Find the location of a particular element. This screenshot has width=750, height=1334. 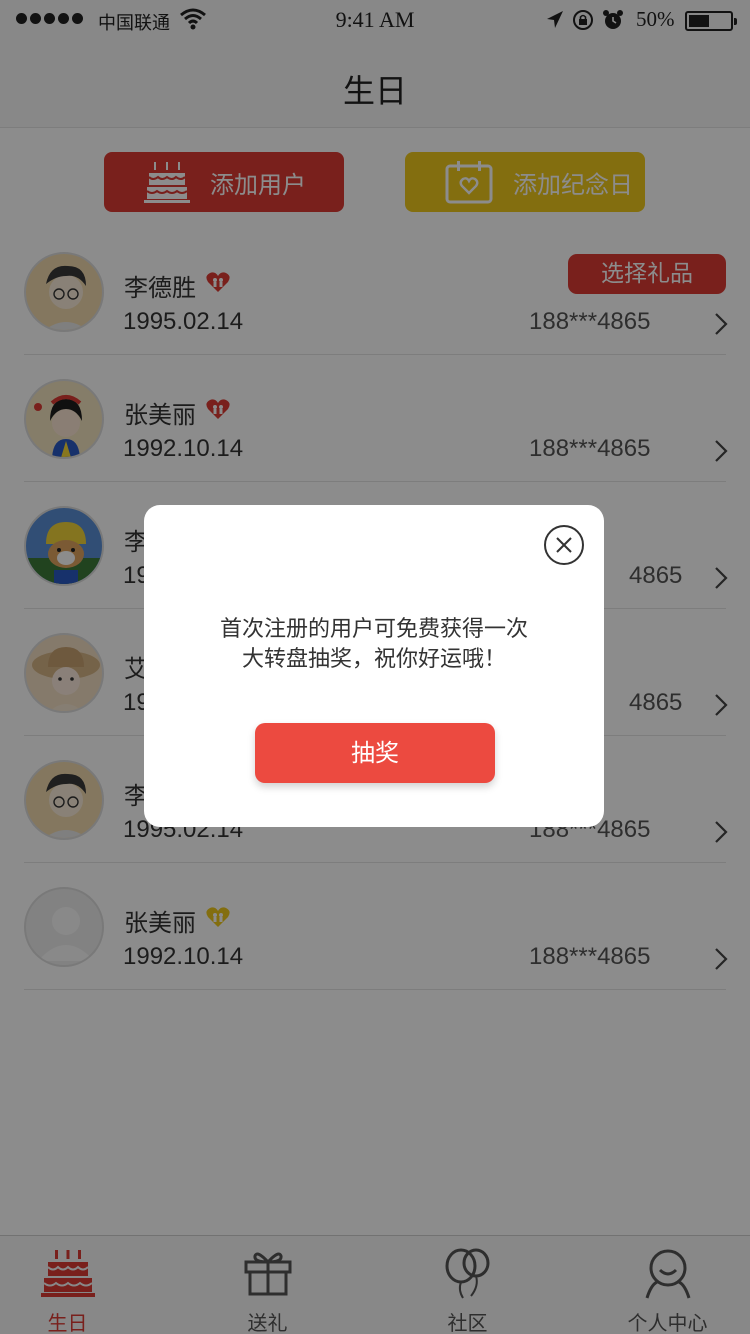

close-button is located at coordinates (564, 545).